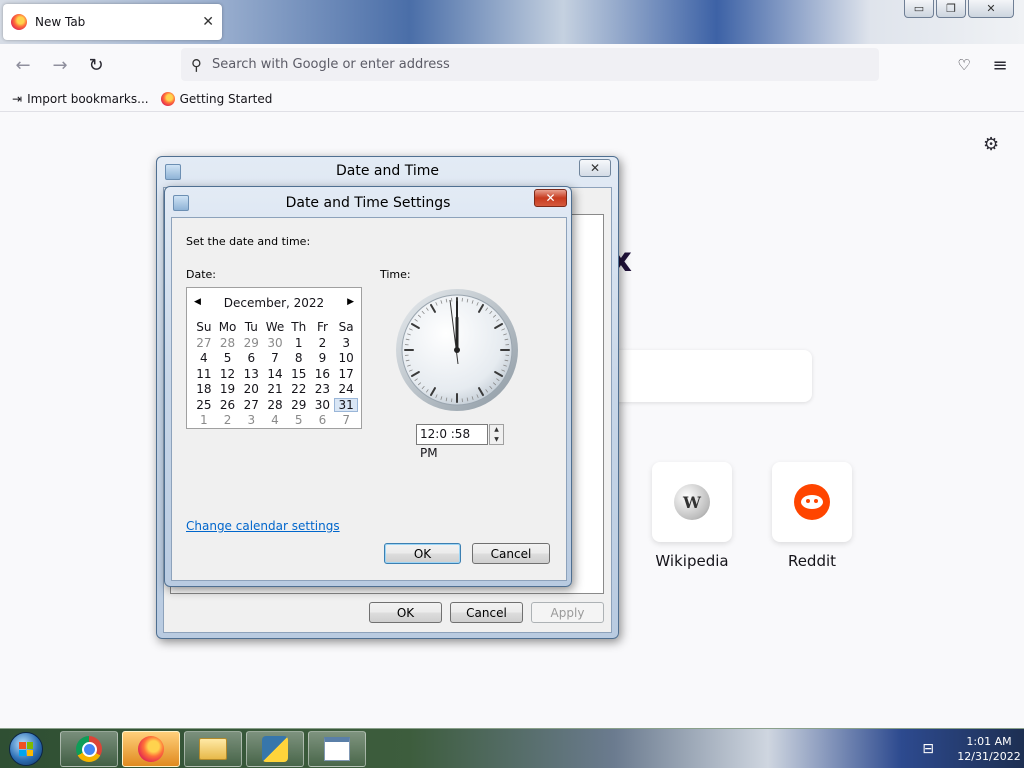  I want to click on taskbar-clock: 1:01 AM 12/31/2022, so click(989, 749).